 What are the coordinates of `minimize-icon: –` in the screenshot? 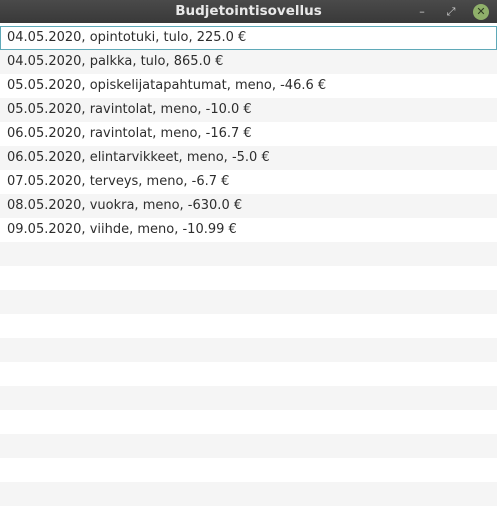 It's located at (422, 12).